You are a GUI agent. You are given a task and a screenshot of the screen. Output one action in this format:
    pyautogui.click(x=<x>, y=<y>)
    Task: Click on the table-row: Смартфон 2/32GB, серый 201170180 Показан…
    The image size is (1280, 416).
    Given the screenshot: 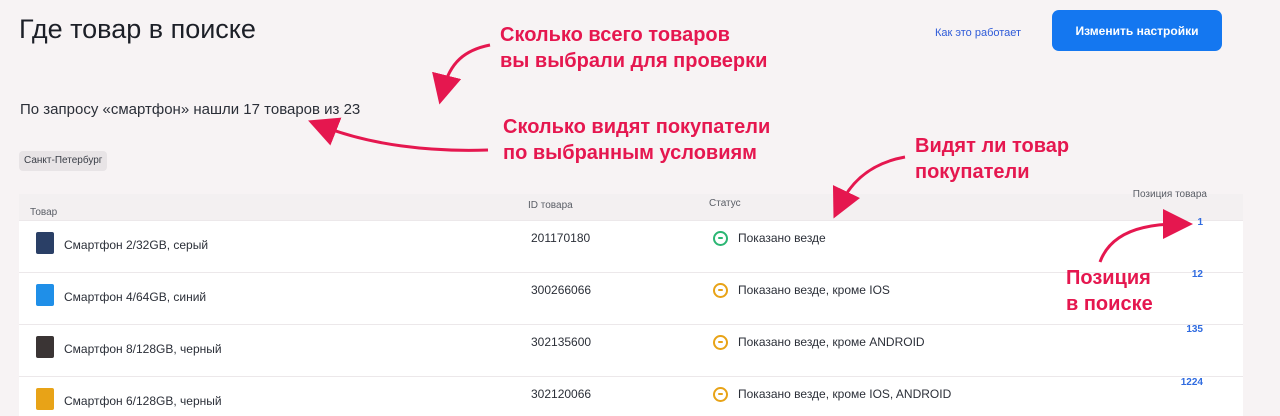 What is the action you would take?
    pyautogui.click(x=631, y=246)
    